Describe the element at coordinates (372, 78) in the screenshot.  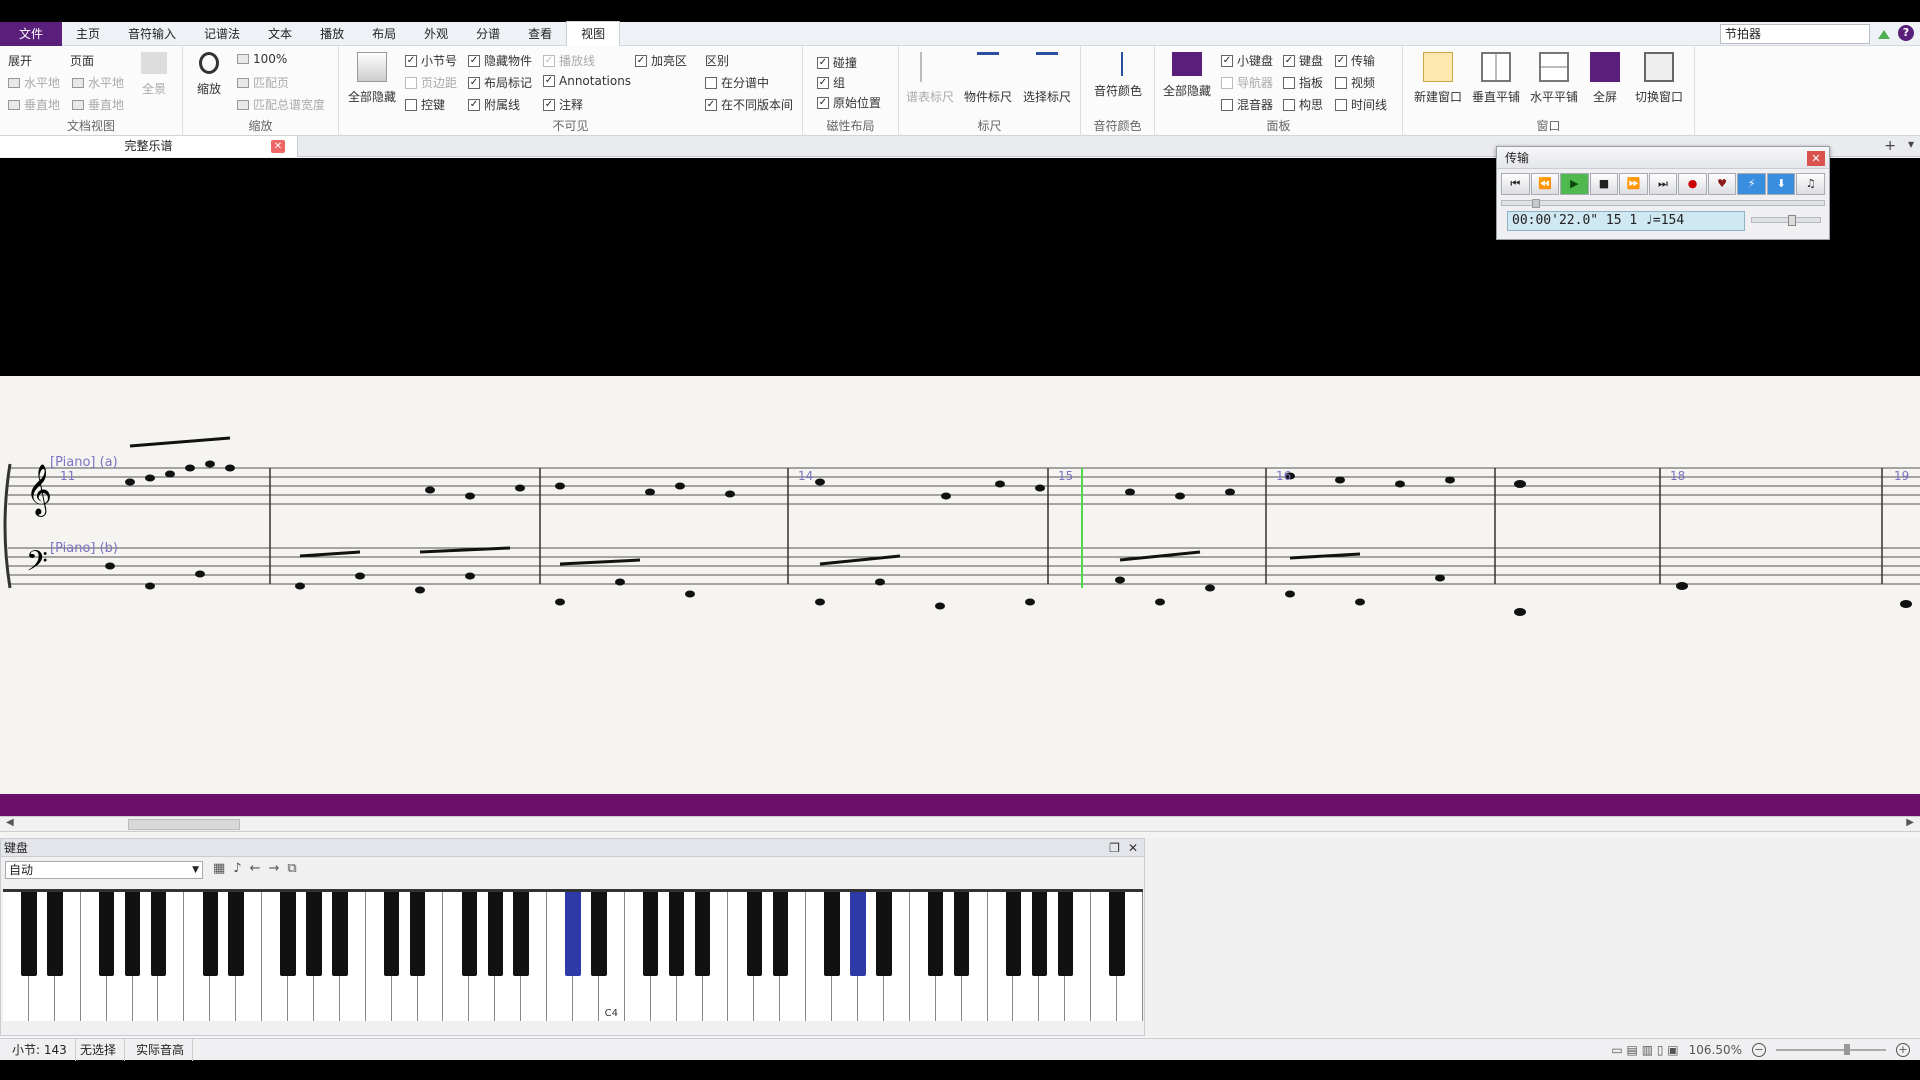
I see `invisibles-hide-all-button: 全部隐藏` at that location.